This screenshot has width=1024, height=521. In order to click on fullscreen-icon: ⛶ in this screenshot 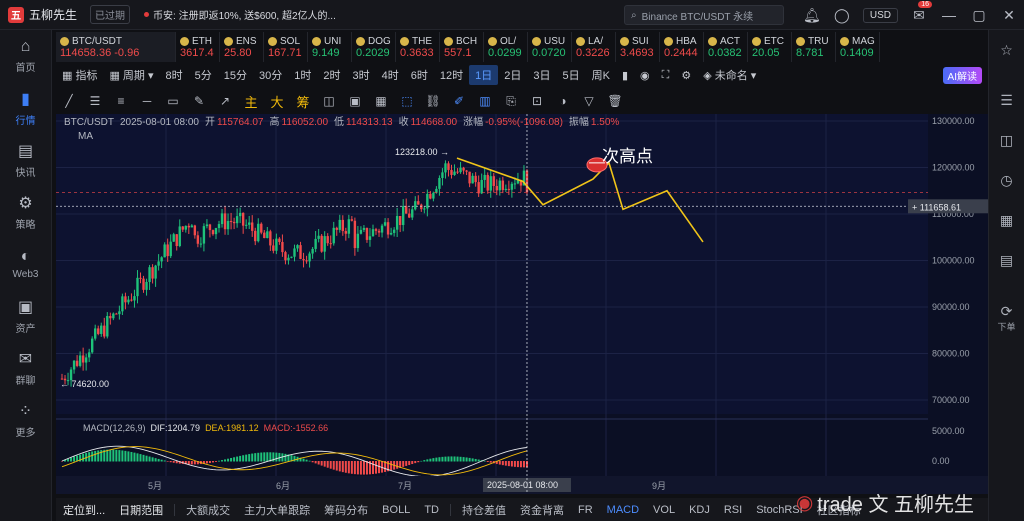, I will do `click(666, 75)`.